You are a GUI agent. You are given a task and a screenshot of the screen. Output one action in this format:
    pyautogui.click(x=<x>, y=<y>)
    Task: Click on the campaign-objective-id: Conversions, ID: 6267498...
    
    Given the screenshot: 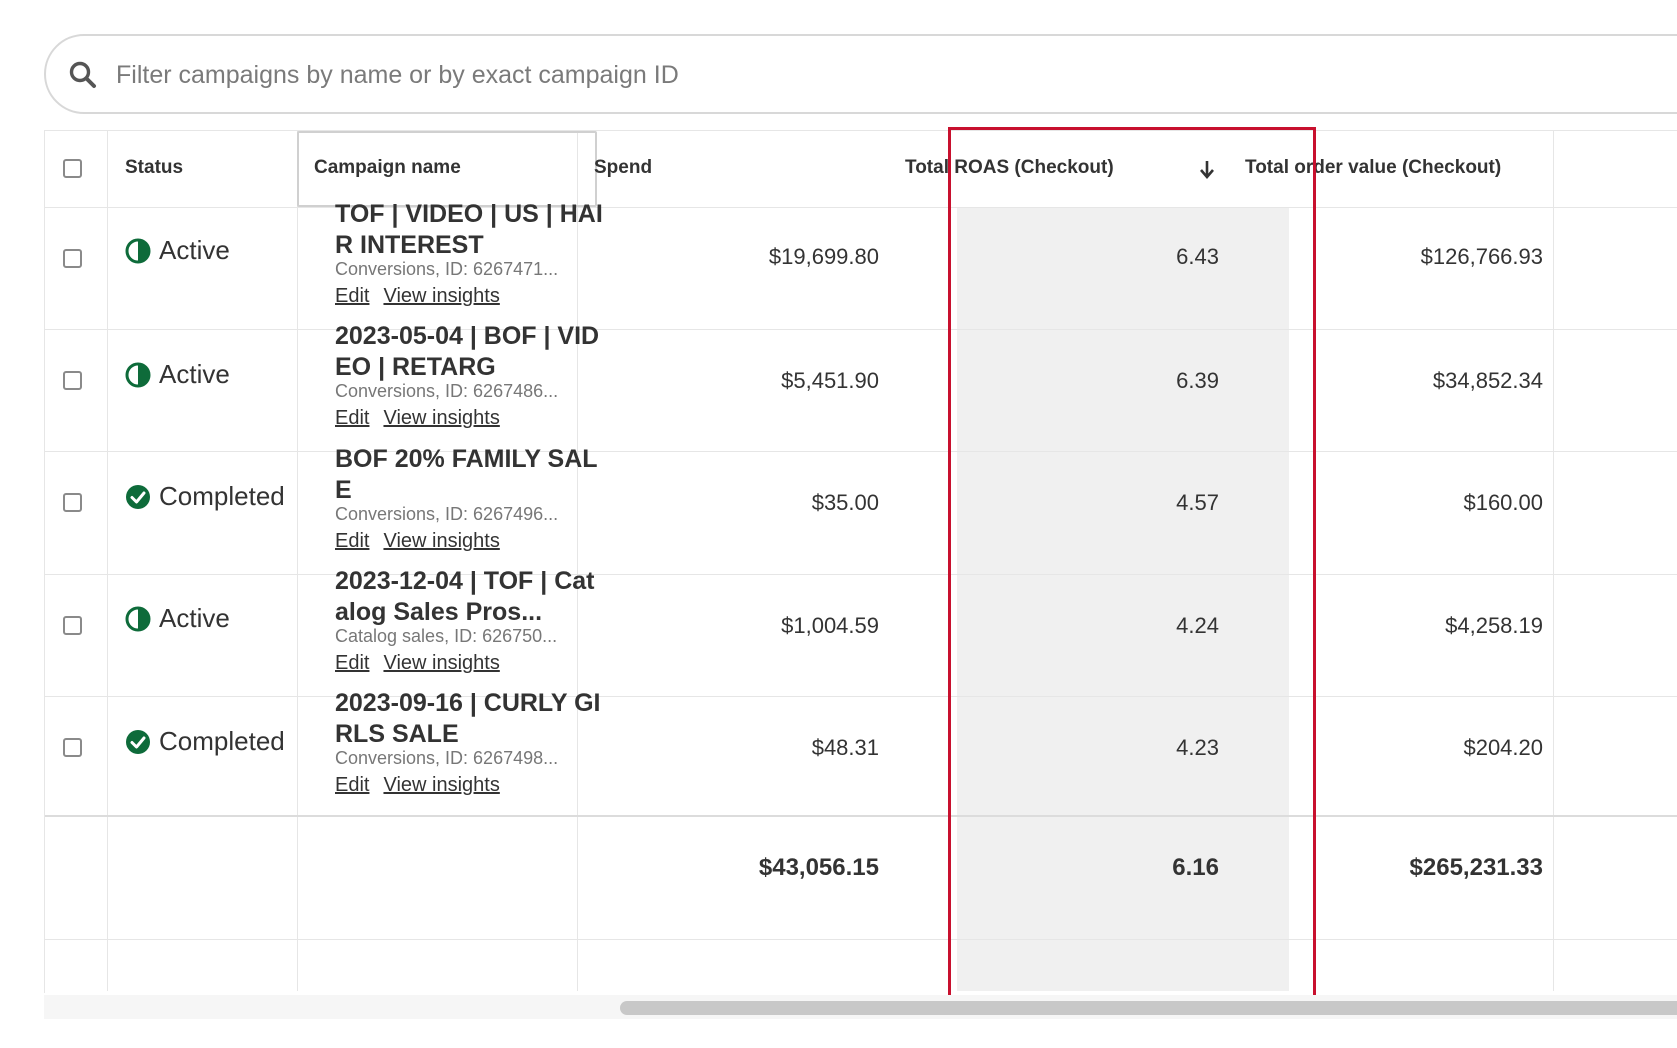 What is the action you would take?
    pyautogui.click(x=447, y=758)
    